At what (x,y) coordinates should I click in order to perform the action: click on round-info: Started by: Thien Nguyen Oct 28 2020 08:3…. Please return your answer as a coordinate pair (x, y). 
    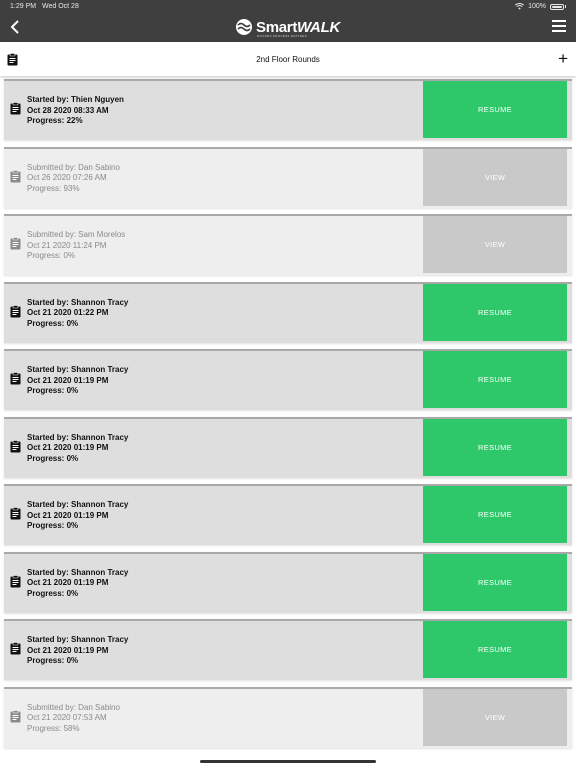
    Looking at the image, I should click on (75, 111).